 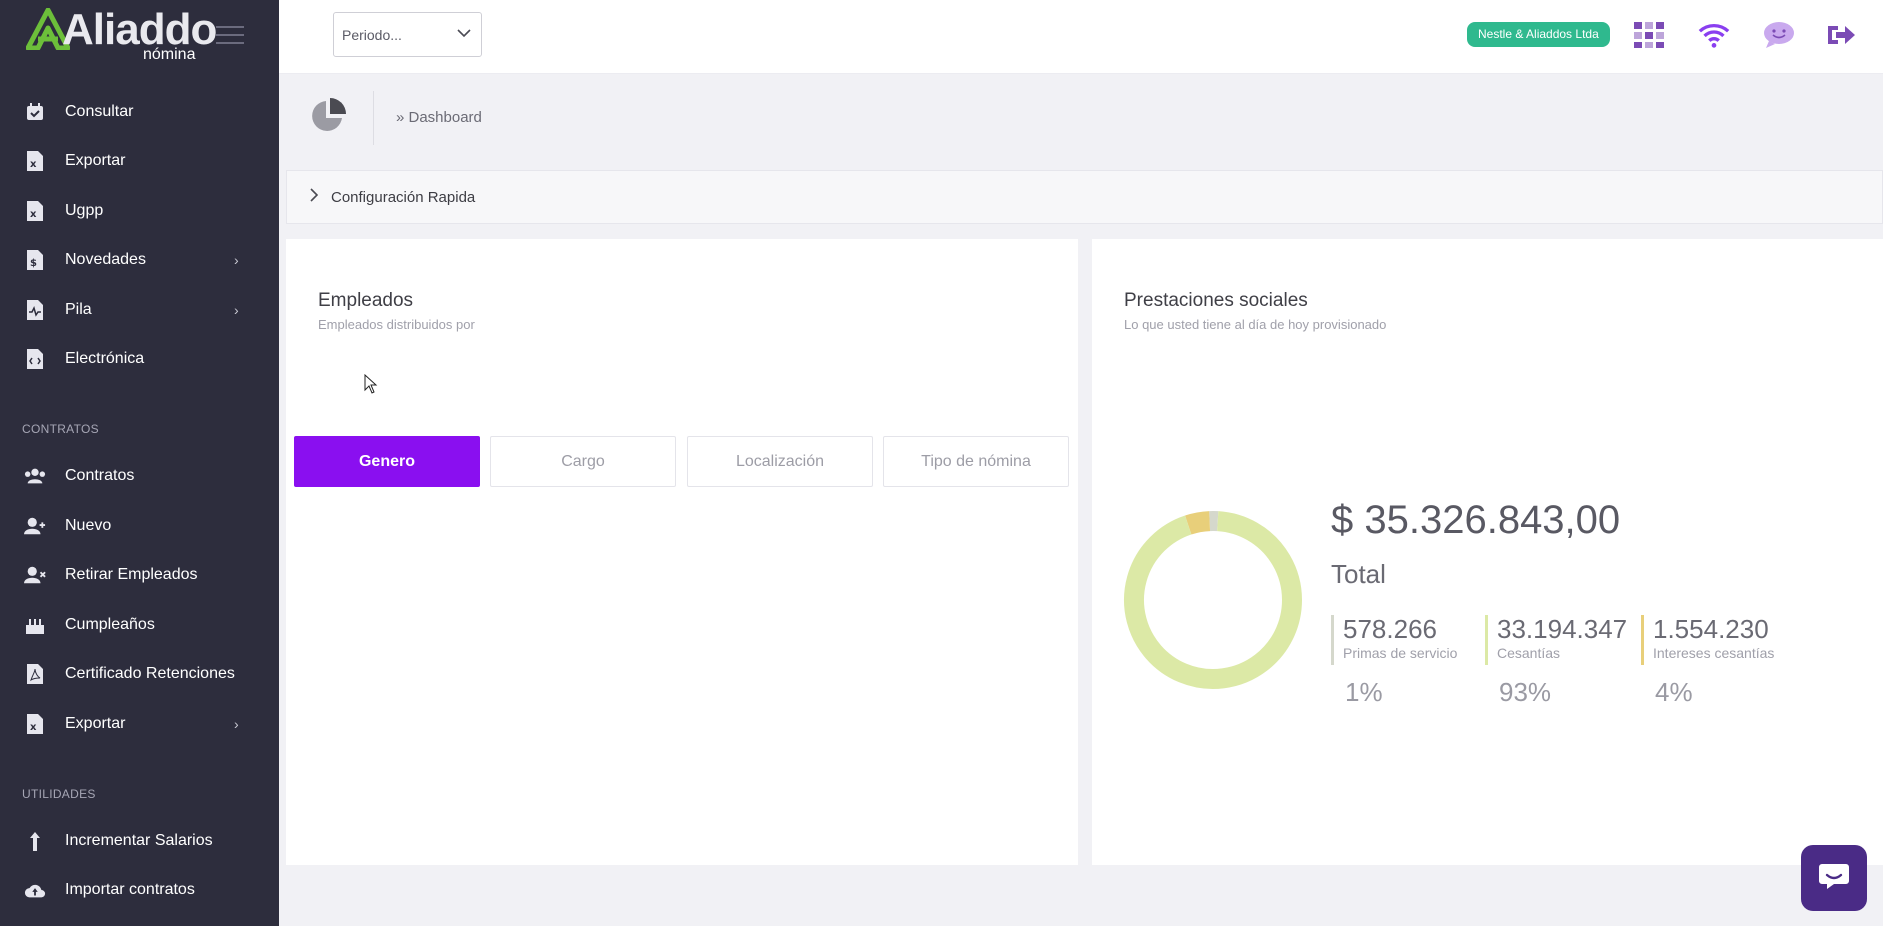 I want to click on sidebar-item-electronica: Electrónica, so click(x=139, y=359).